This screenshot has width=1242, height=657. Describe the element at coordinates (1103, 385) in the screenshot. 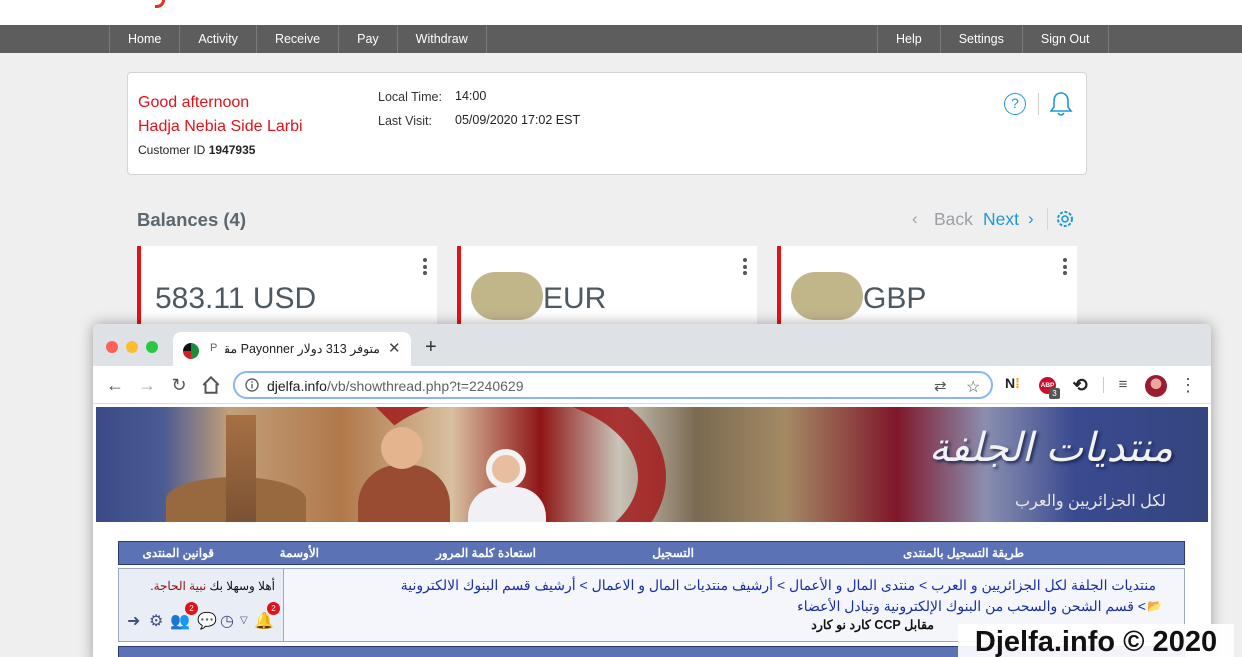

I see `toolbar-separator` at that location.